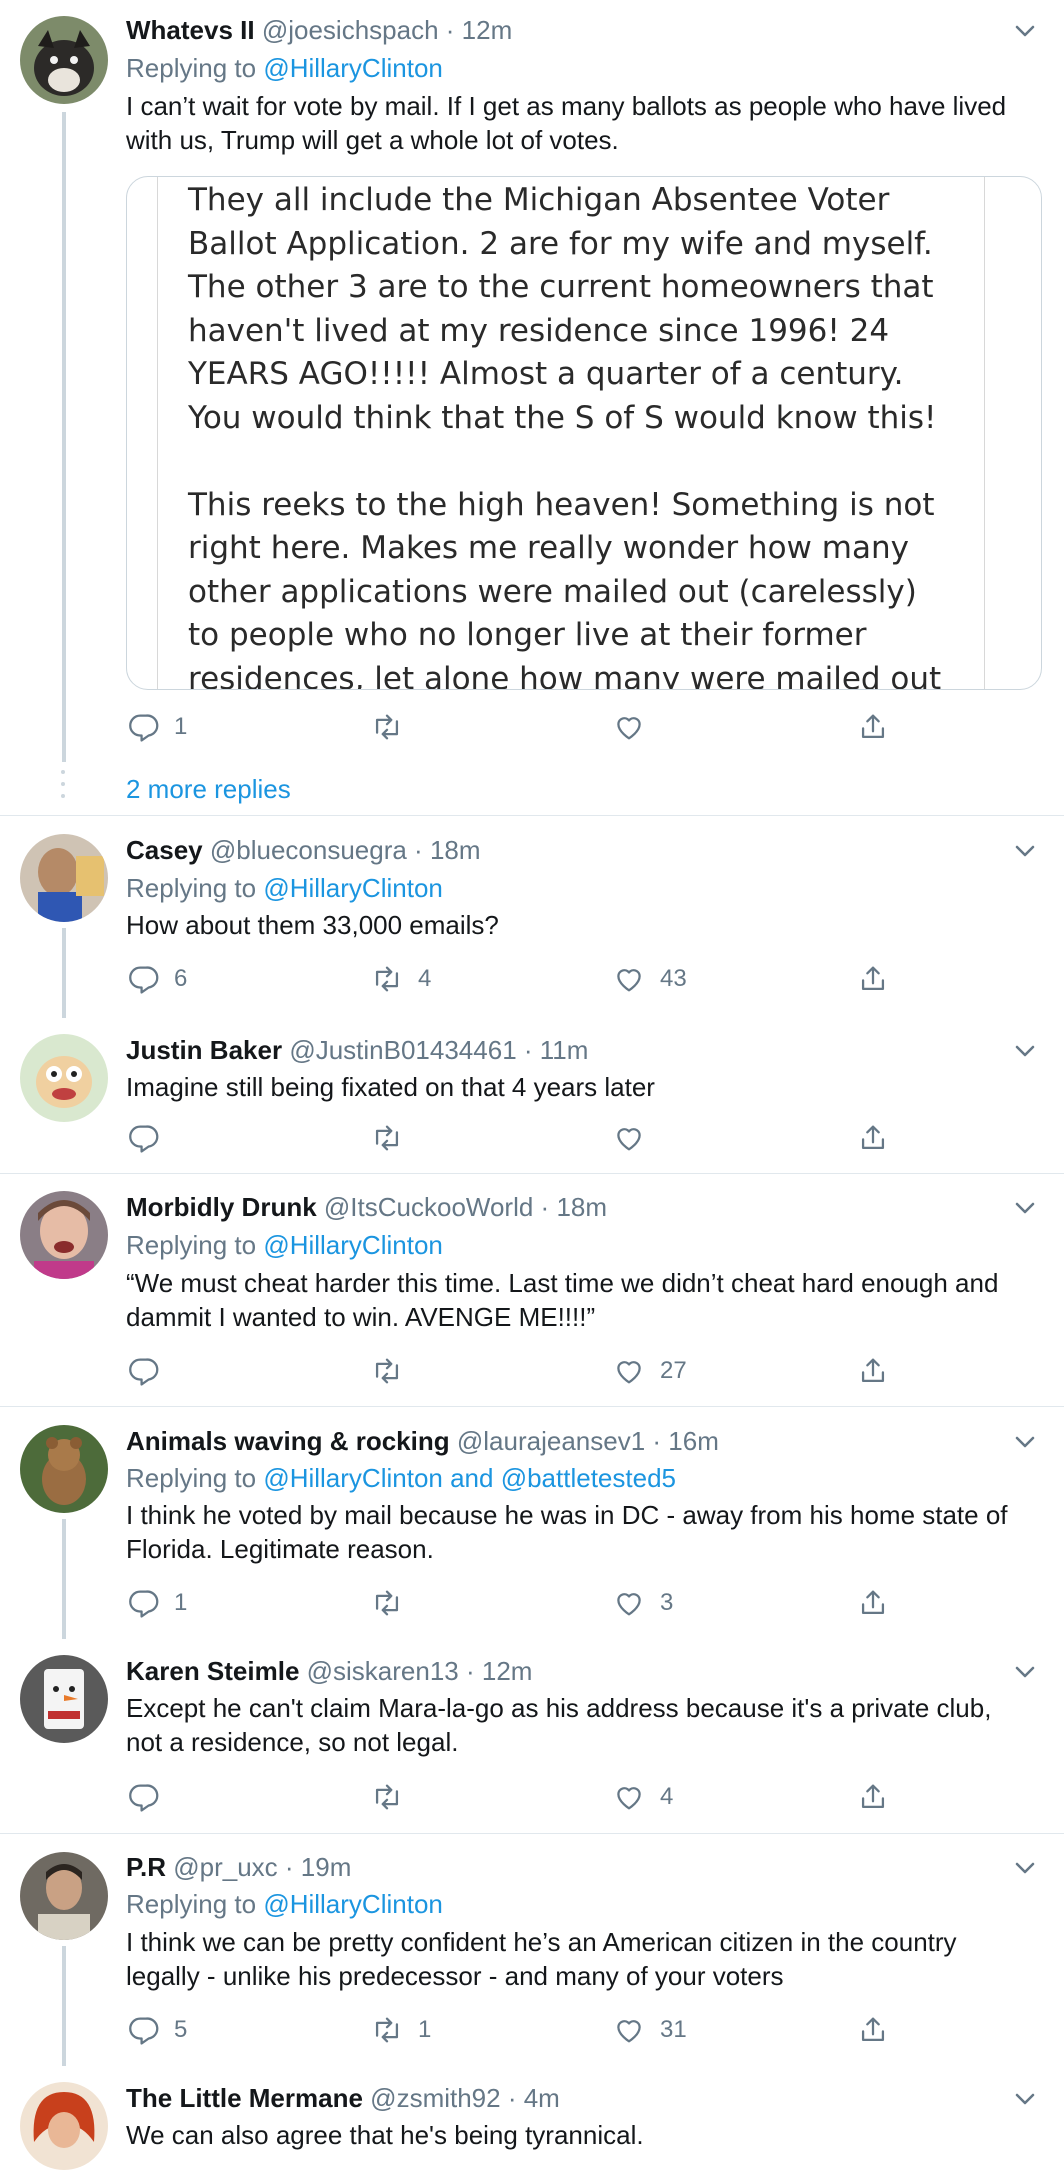  Describe the element at coordinates (308, 850) in the screenshot. I see `user-handle: @blueconsuegra` at that location.